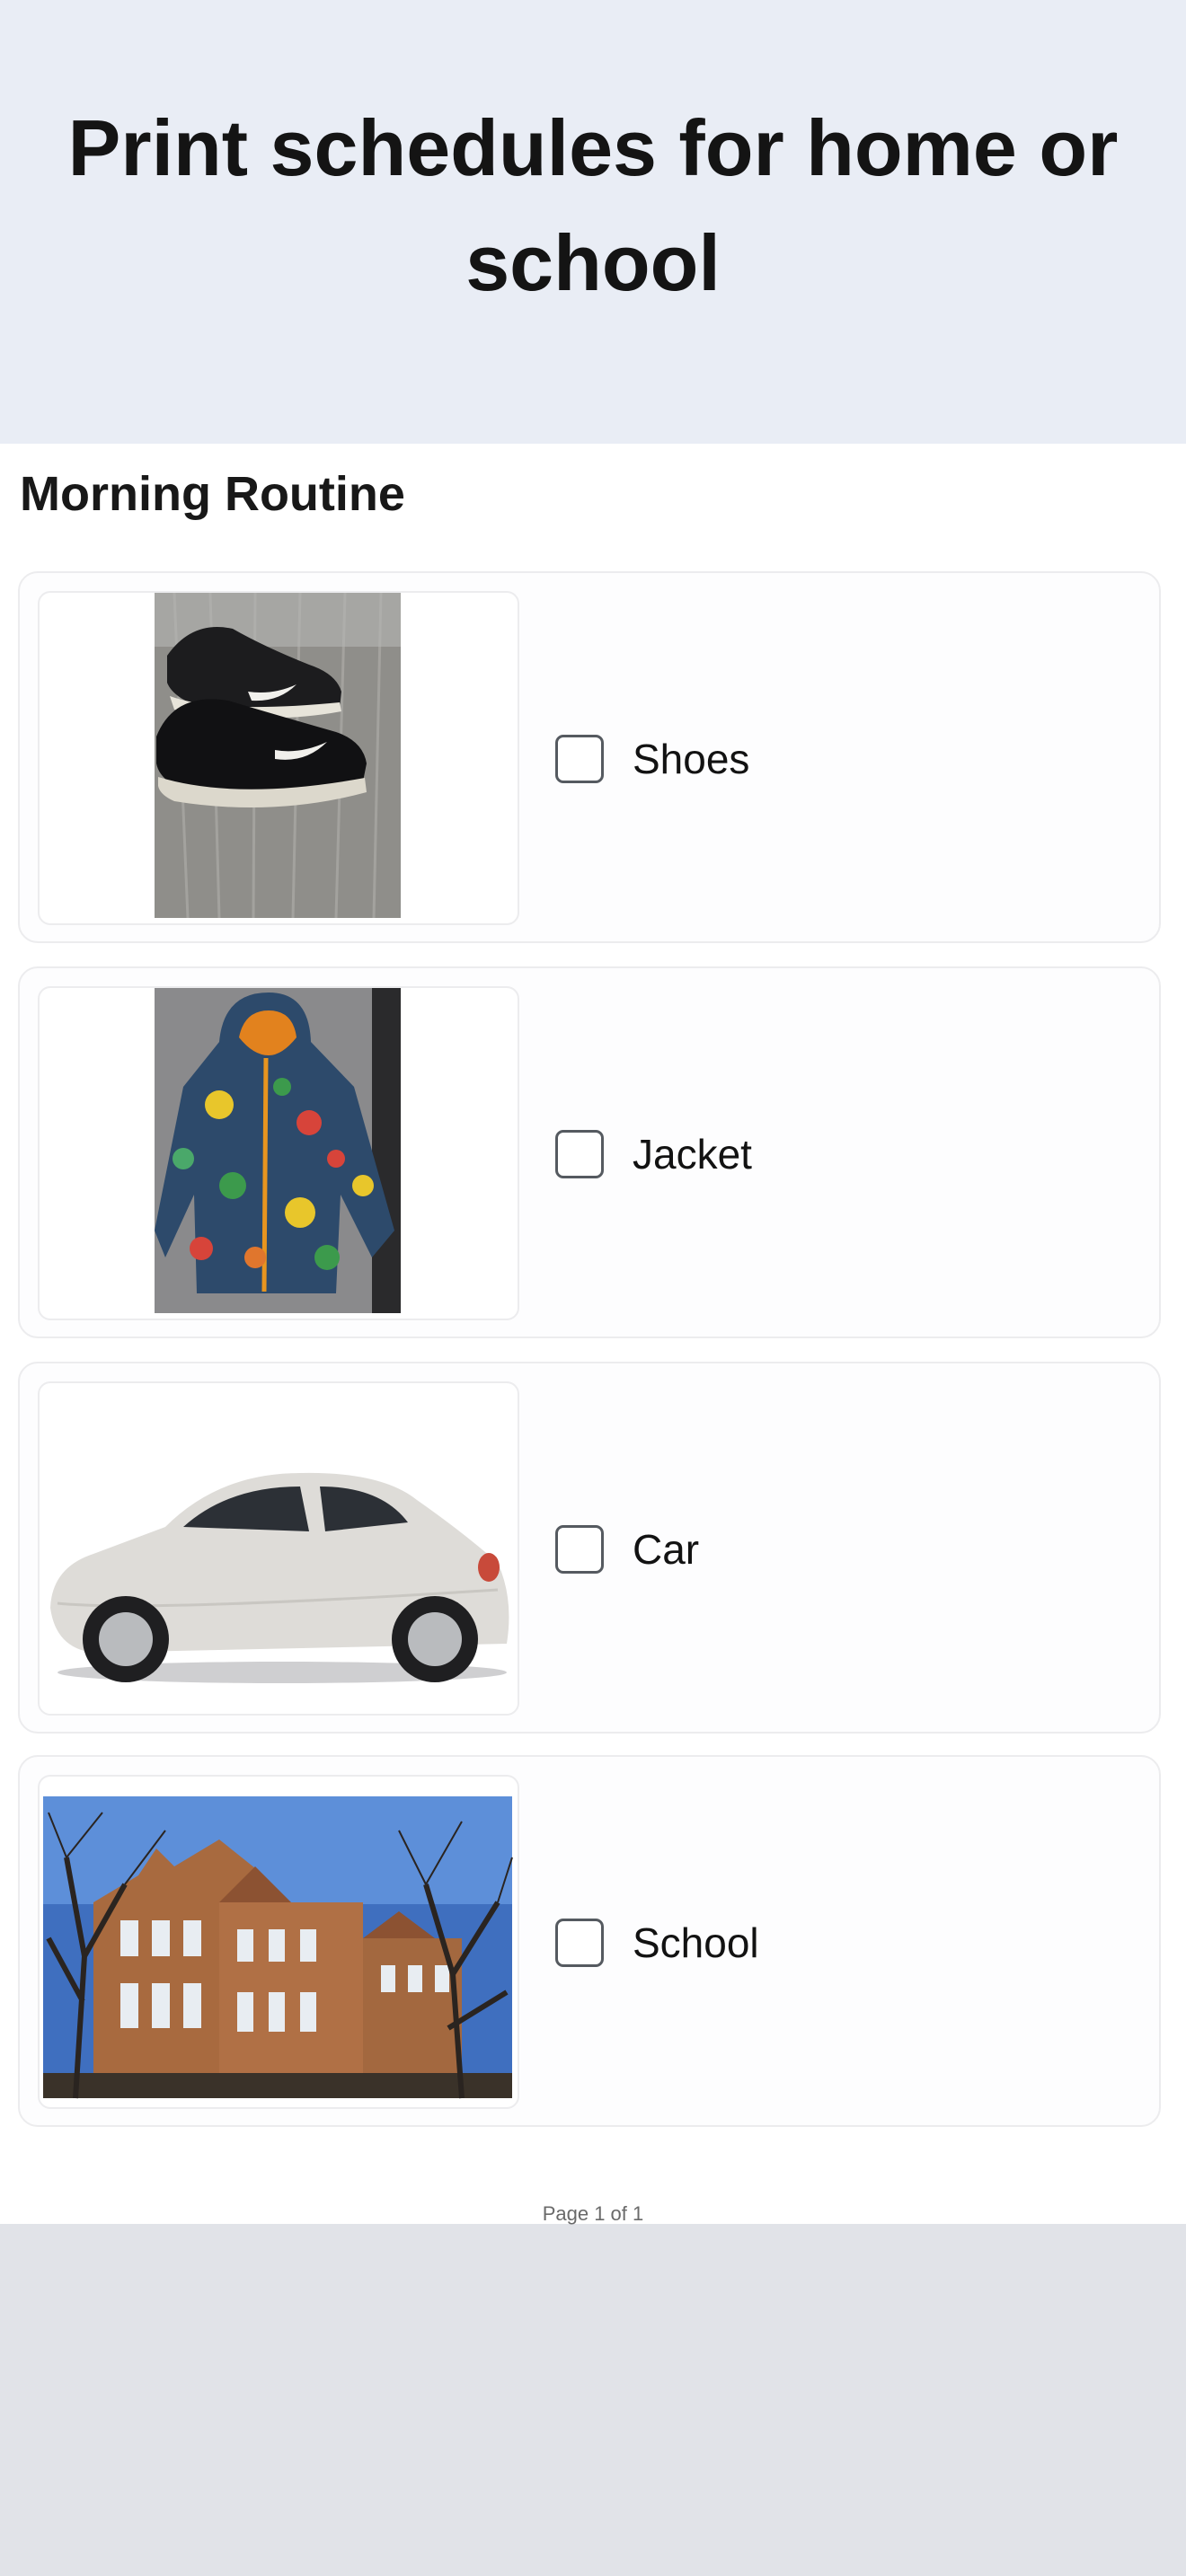 The image size is (1186, 2576). Describe the element at coordinates (692, 1154) in the screenshot. I see `jacket-label: Jacket` at that location.